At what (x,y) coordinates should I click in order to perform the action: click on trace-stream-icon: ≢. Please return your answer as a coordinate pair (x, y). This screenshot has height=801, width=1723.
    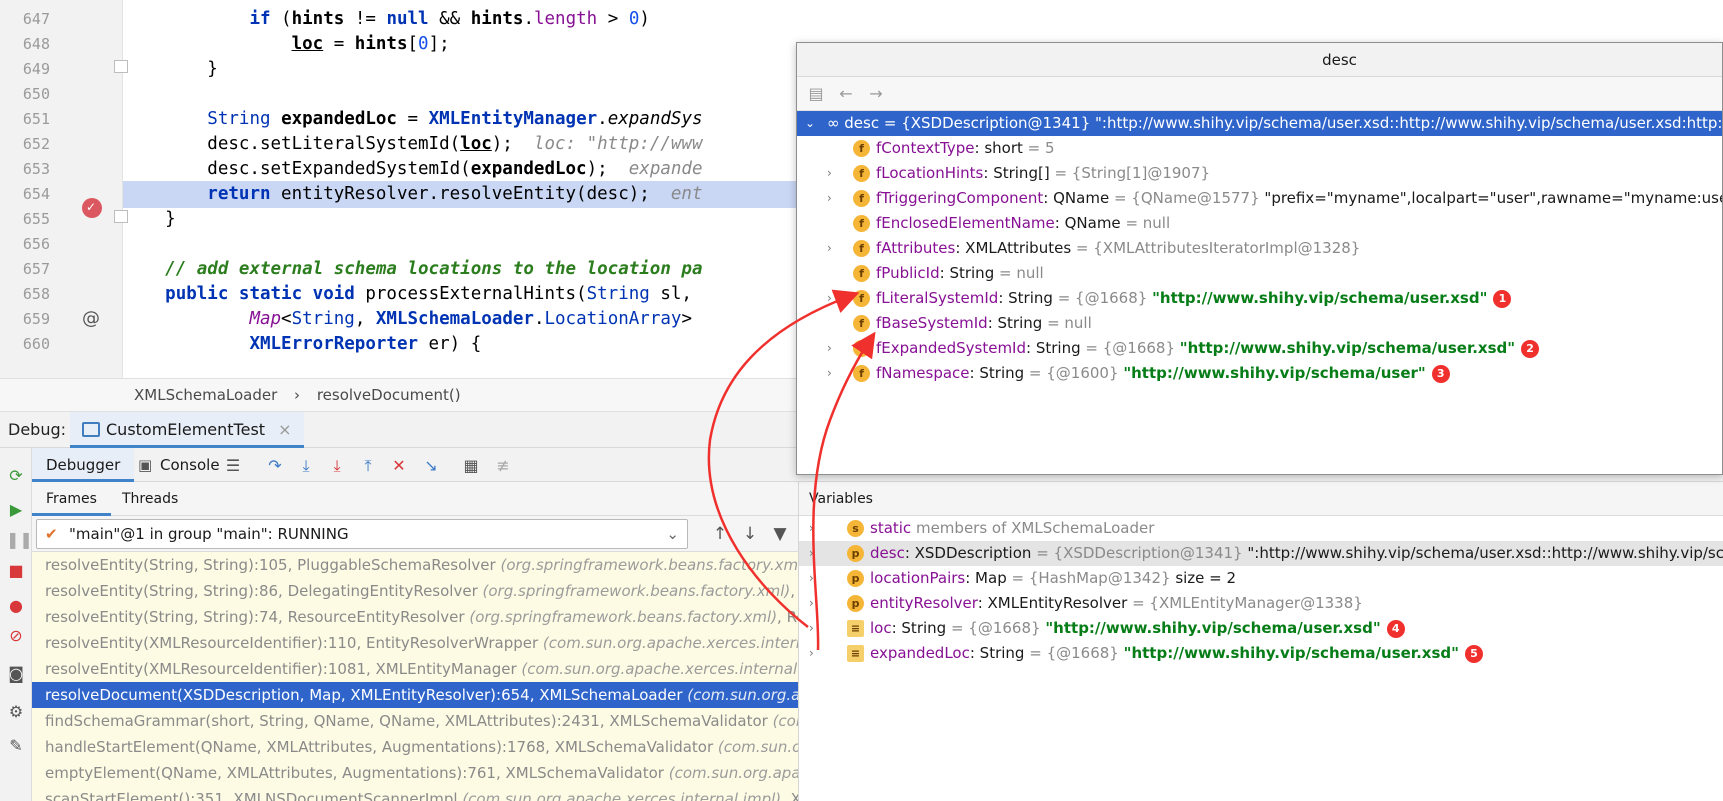
    Looking at the image, I should click on (503, 466).